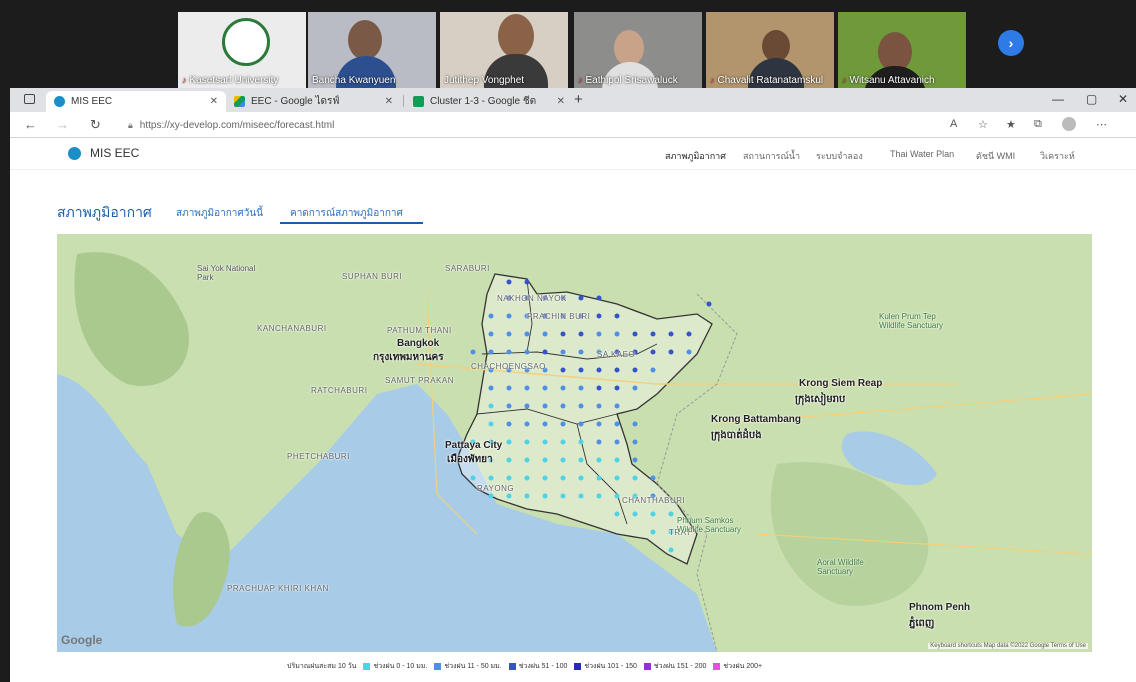 This screenshot has height=682, width=1136. I want to click on browser-tab-drive: EEC - Google ไดรฟ์ ✕, so click(313, 101).